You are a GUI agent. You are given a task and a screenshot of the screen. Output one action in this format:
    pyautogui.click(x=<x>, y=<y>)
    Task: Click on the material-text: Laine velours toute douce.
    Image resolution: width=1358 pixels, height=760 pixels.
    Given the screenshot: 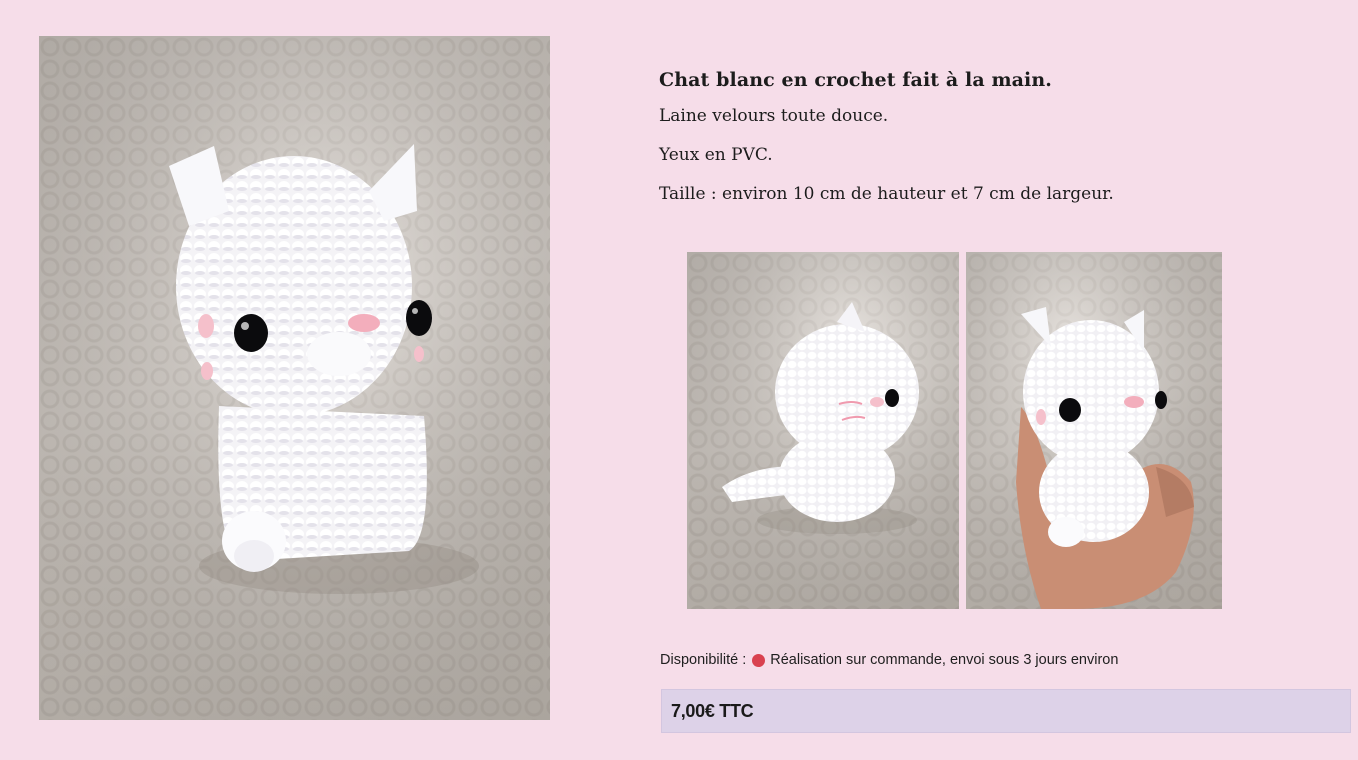 What is the action you would take?
    pyautogui.click(x=774, y=116)
    